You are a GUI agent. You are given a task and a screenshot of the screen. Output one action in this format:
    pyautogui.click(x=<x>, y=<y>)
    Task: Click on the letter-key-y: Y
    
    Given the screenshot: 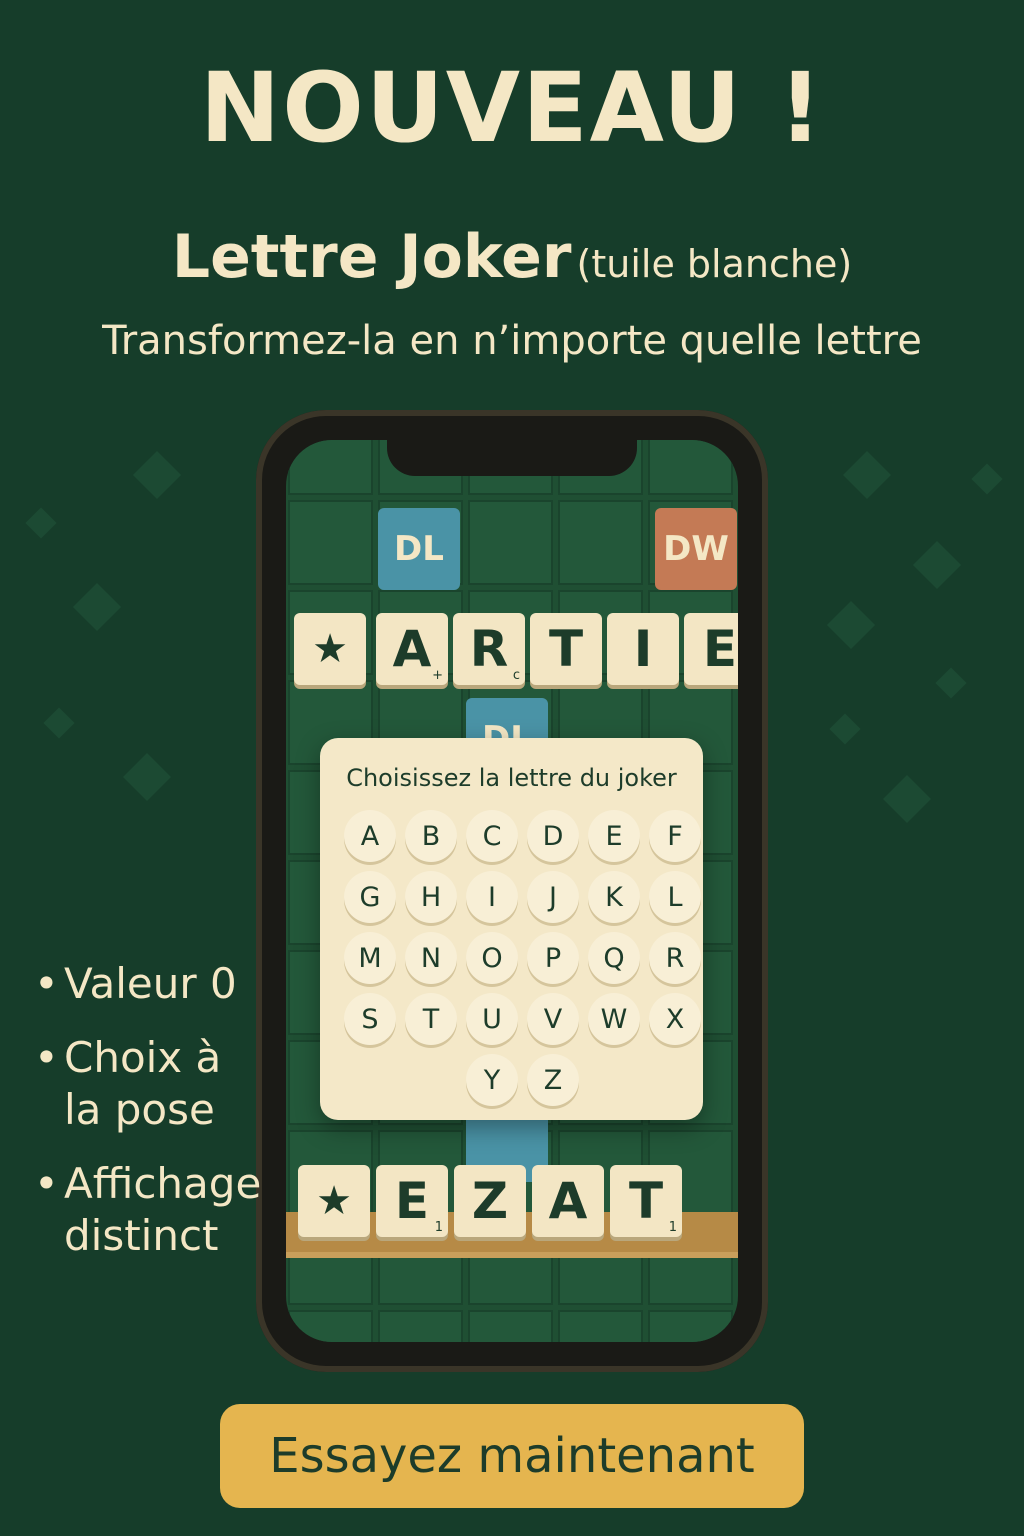 What is the action you would take?
    pyautogui.click(x=492, y=1080)
    